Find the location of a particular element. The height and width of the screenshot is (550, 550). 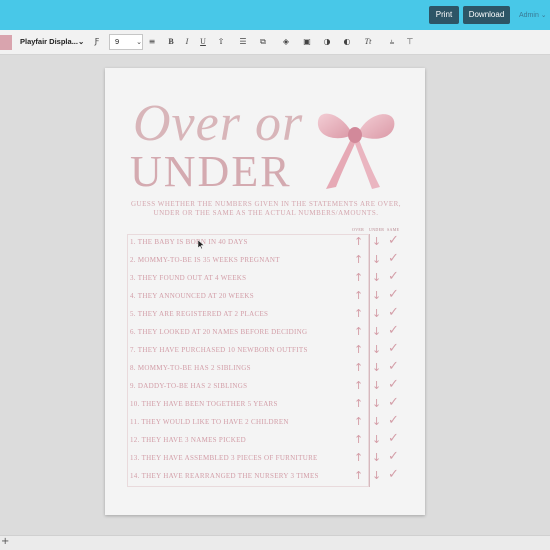

title-over: Over or is located at coordinates (218, 123).